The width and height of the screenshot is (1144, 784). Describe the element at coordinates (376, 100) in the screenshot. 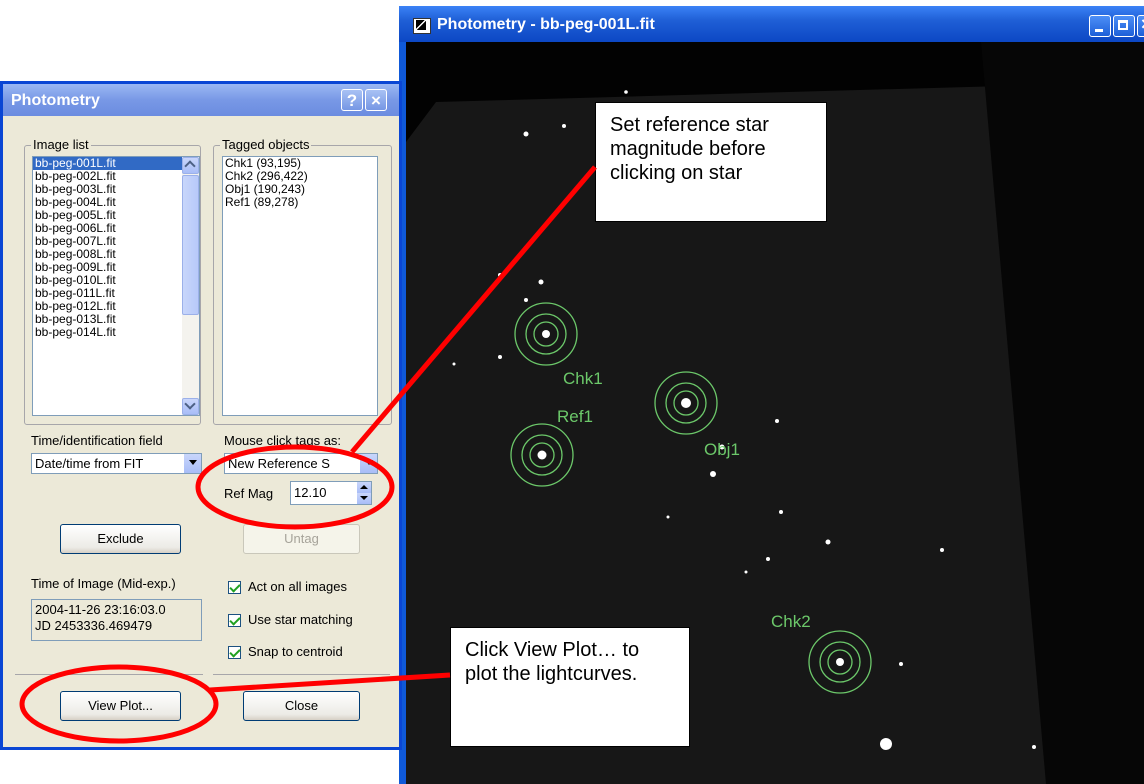

I see `close-icon: ×` at that location.